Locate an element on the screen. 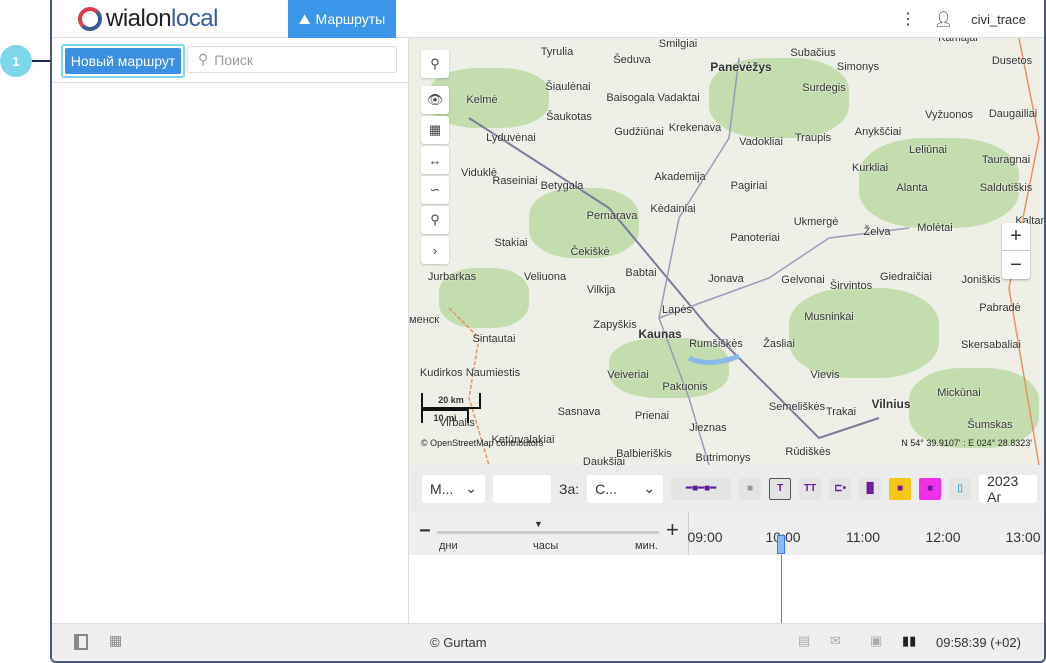 The image size is (1046, 663). city-label: Kudirkos Naumiestis is located at coordinates (470, 373).